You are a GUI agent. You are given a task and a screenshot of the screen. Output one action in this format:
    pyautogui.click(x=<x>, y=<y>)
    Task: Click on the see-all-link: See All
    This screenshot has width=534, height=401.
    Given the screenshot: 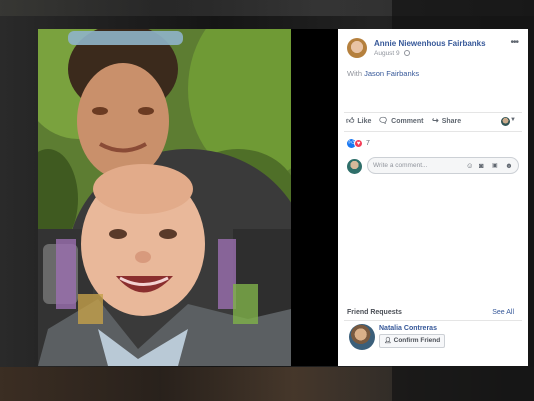 What is the action you would take?
    pyautogui.click(x=503, y=312)
    